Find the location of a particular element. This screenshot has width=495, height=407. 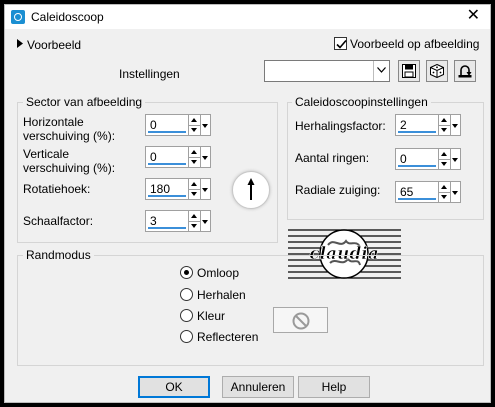

vertical-offset-spinner: 0 is located at coordinates (180, 157).